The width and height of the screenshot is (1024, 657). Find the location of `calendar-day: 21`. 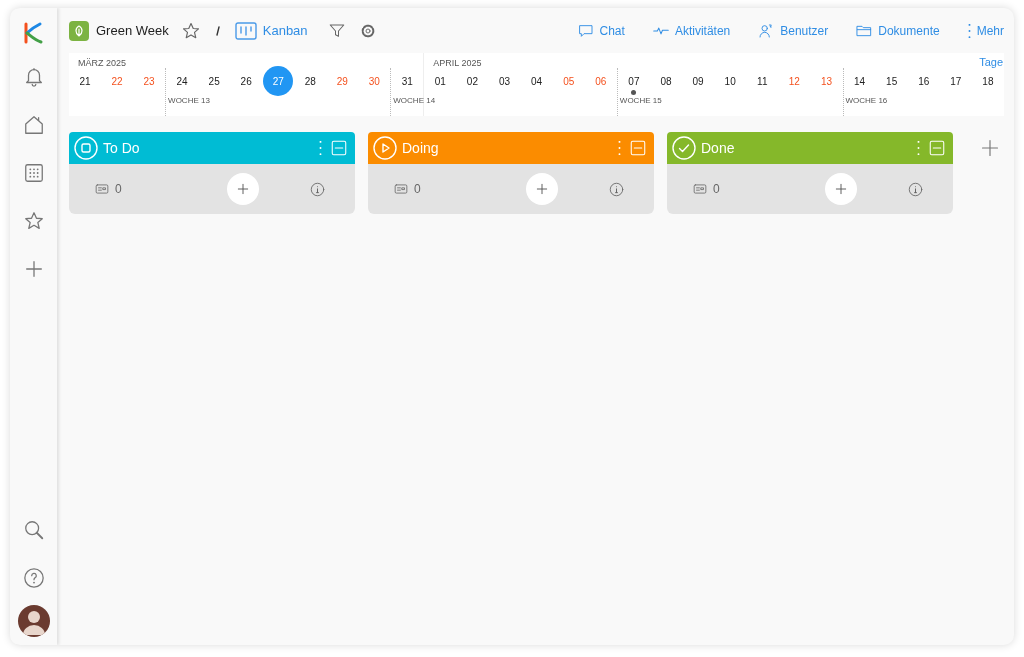

calendar-day: 21 is located at coordinates (85, 81).